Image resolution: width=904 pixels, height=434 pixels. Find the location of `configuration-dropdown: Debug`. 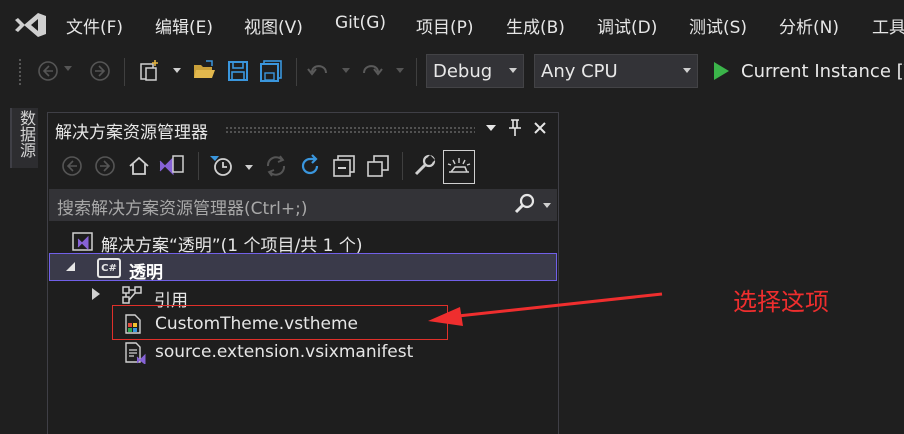

configuration-dropdown: Debug is located at coordinates (475, 71).